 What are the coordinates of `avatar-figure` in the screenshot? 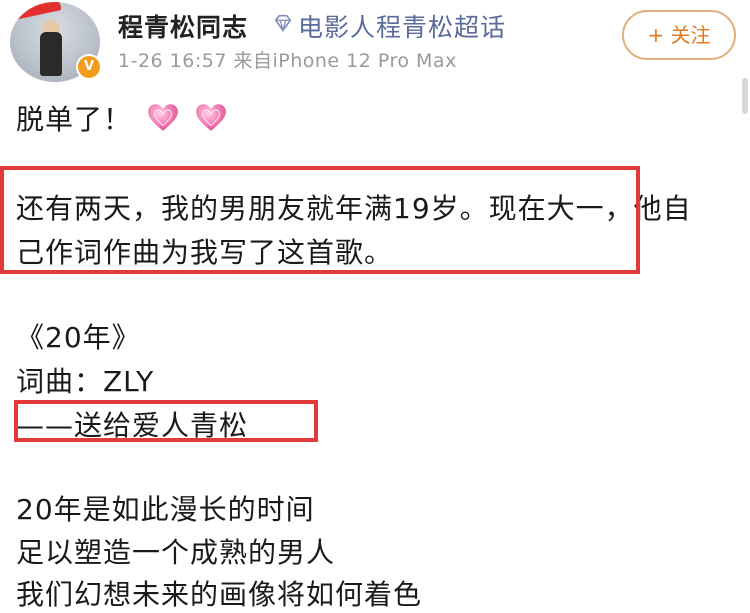 It's located at (51, 54).